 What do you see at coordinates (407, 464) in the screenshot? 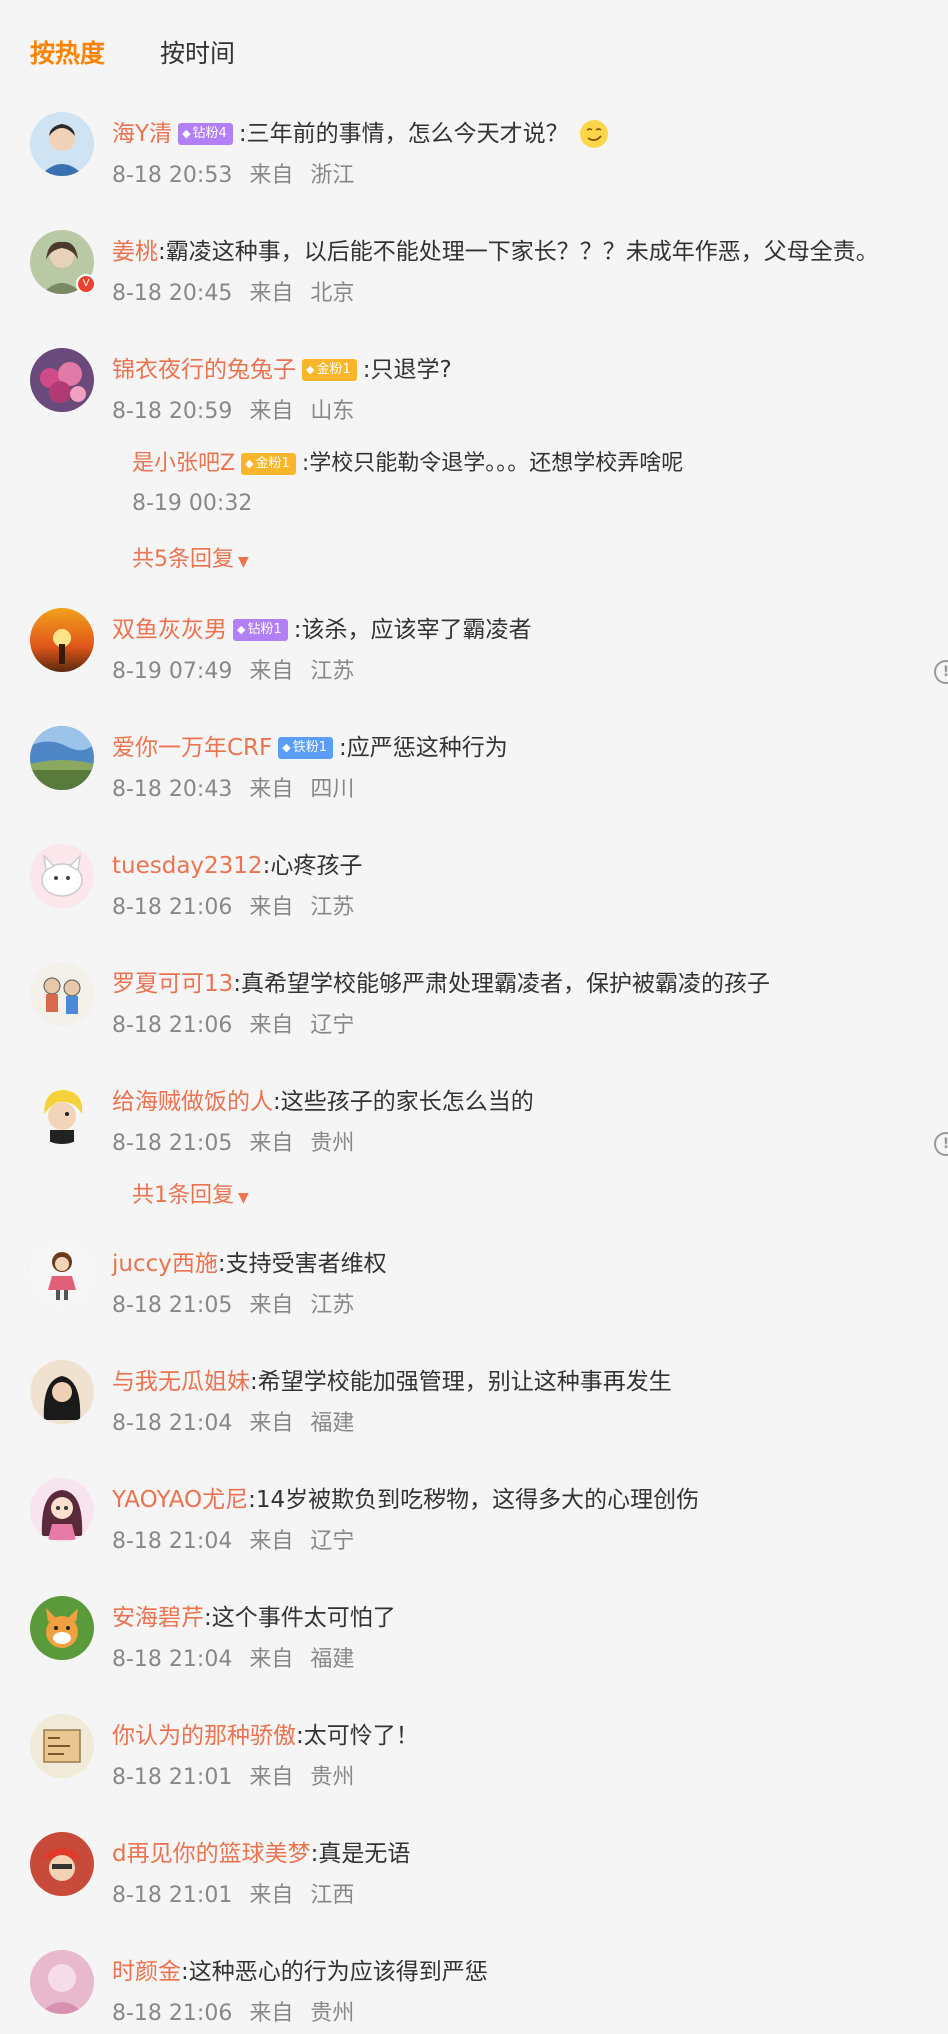
I see `reply-line: 是小张吧Z ◆ 金粉1 : 学校只能勒令退学。。。还想学校弄啥呢` at bounding box center [407, 464].